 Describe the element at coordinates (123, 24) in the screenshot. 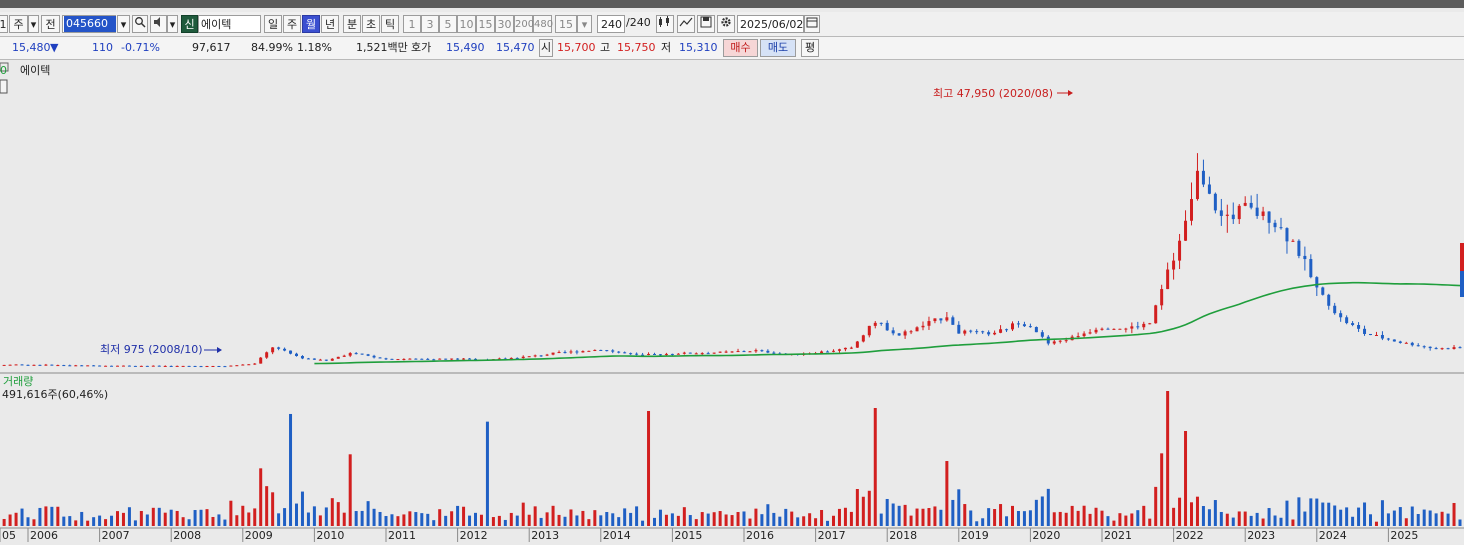

I see `code-dropdown-icon: ▾` at that location.